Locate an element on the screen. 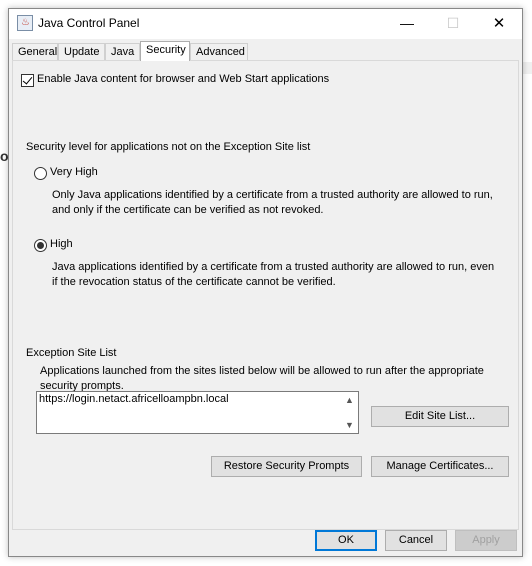 The image size is (532, 566). minimize-button: — is located at coordinates (407, 24).